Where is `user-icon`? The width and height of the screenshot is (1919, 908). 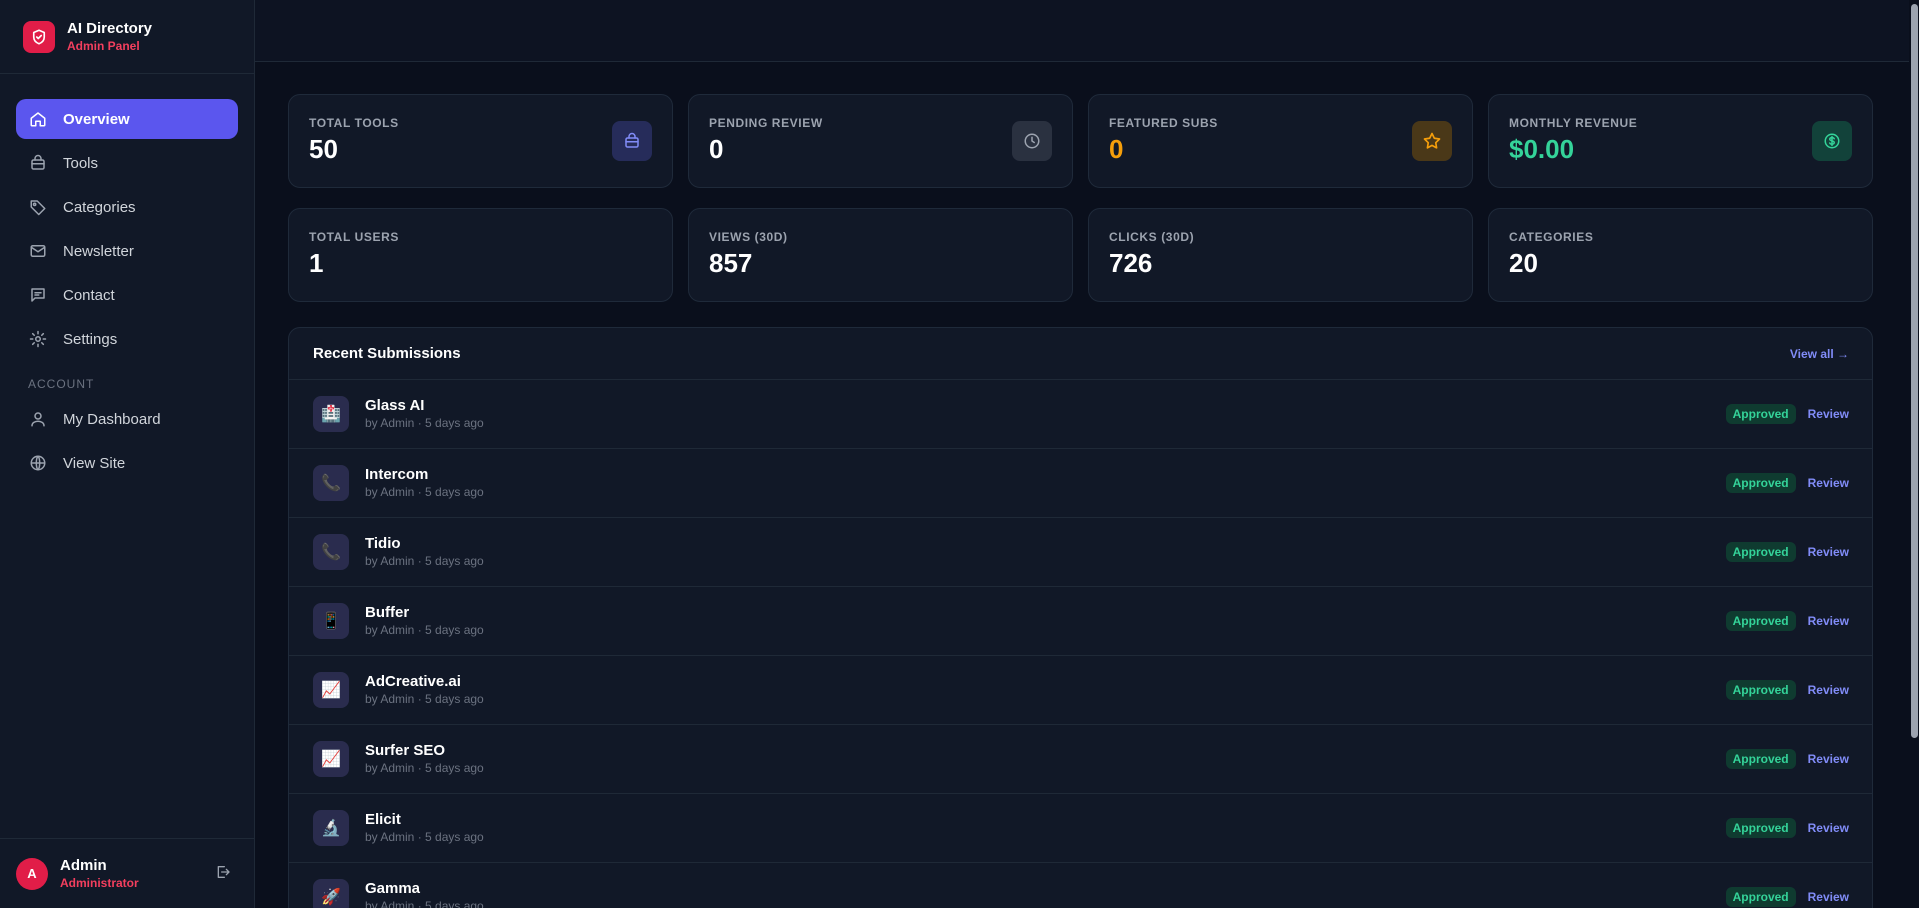 user-icon is located at coordinates (38, 419).